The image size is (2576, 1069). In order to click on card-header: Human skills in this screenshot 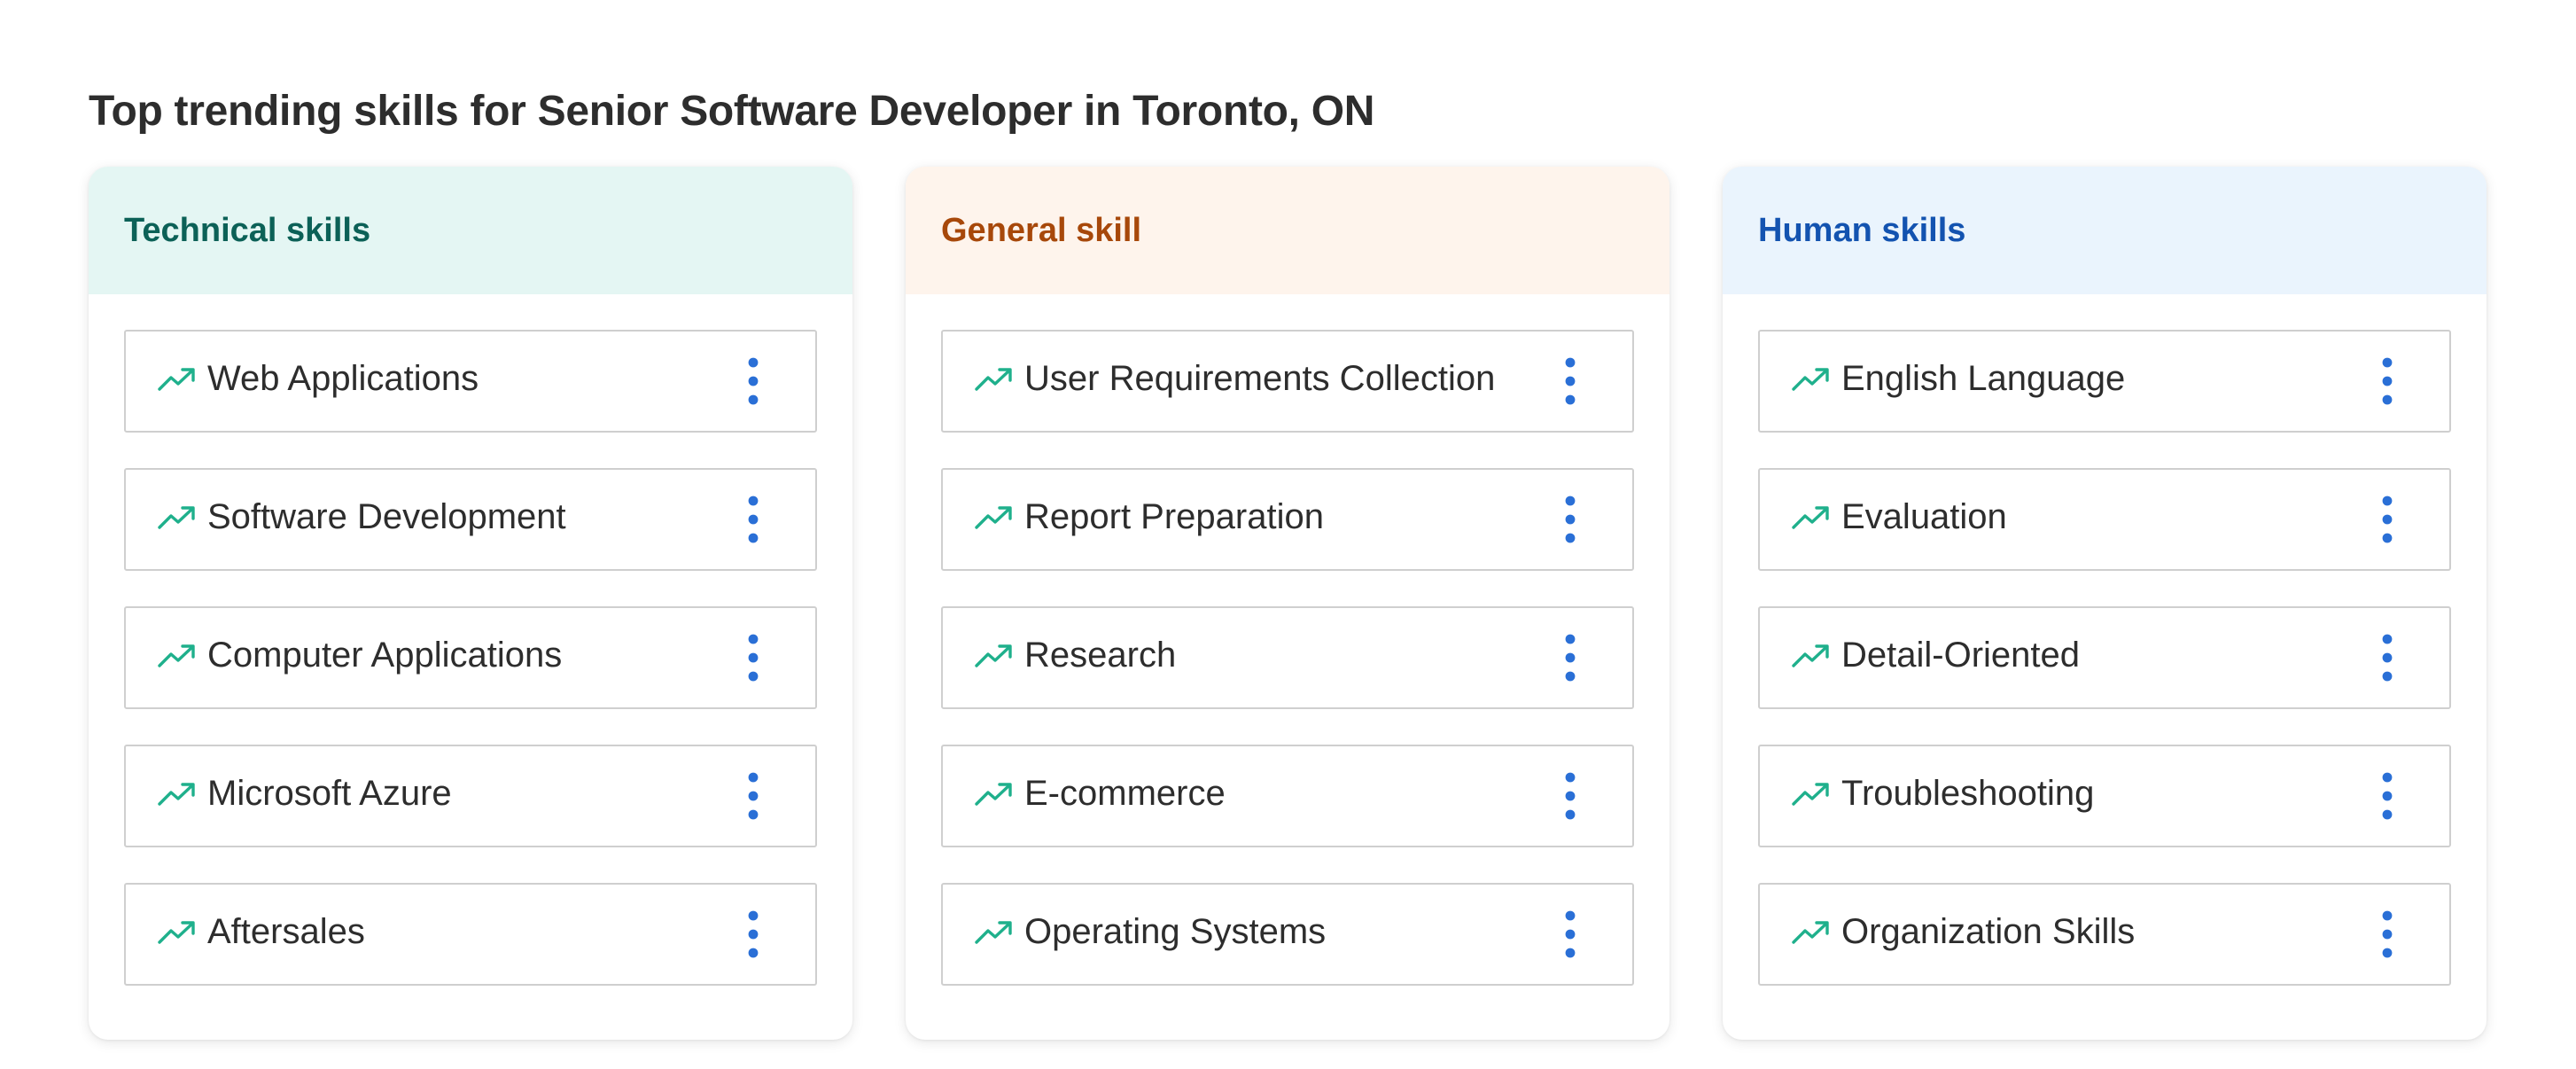, I will do `click(2105, 230)`.